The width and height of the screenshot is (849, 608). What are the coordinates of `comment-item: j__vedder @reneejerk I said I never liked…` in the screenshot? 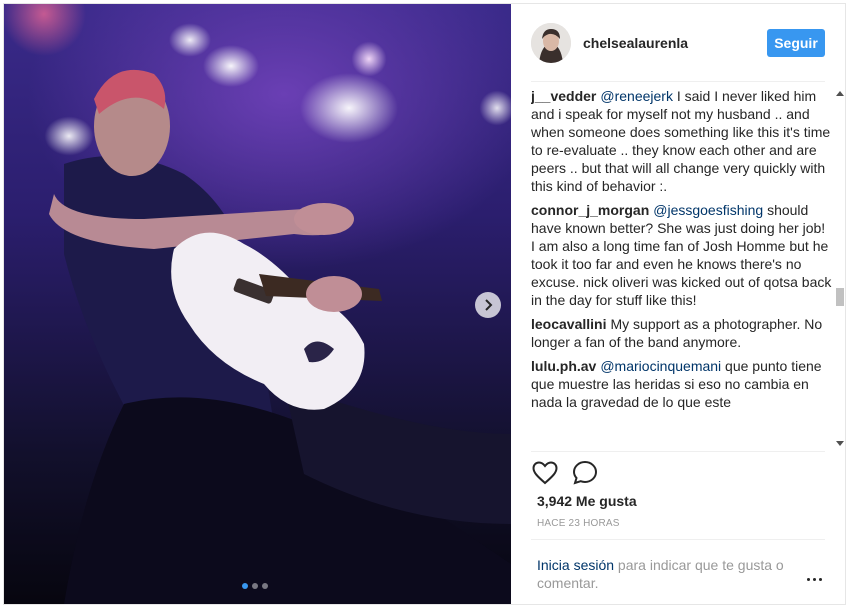 It's located at (681, 141).